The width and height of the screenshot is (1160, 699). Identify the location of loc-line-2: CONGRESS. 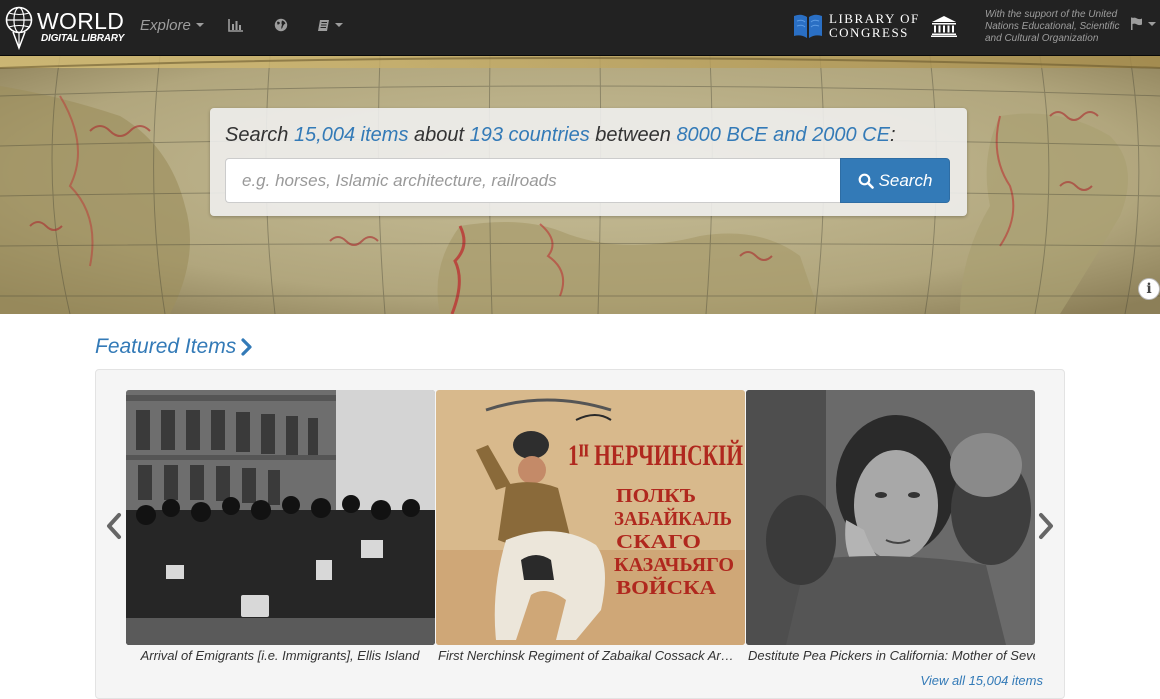
(869, 32).